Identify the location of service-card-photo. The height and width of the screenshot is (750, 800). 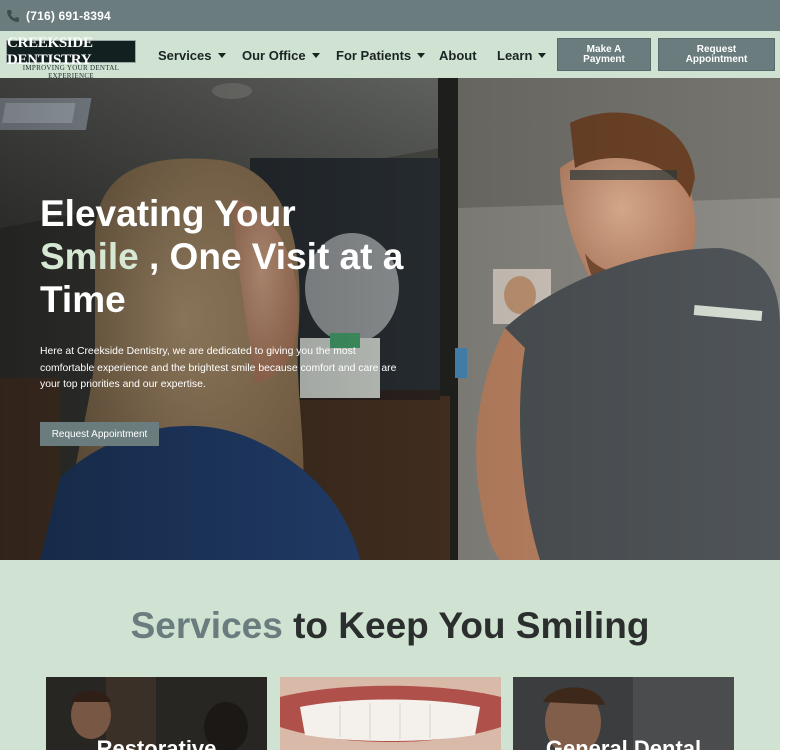
(390, 713).